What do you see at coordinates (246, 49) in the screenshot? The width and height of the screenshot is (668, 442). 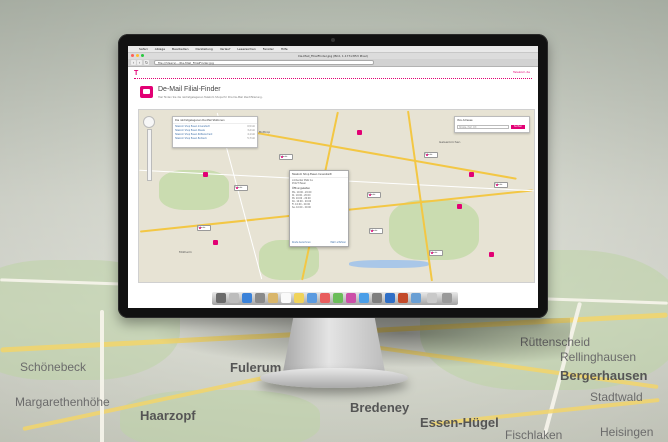 I see `menu-item: Lesezeichen` at bounding box center [246, 49].